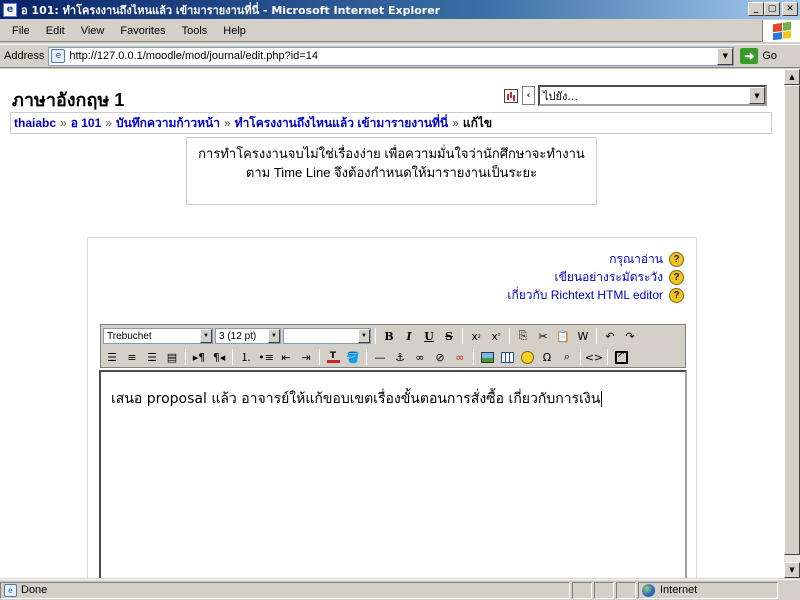 Image resolution: width=800 pixels, height=600 pixels. Describe the element at coordinates (460, 357) in the screenshot. I see `nolink-icon: ∞` at that location.